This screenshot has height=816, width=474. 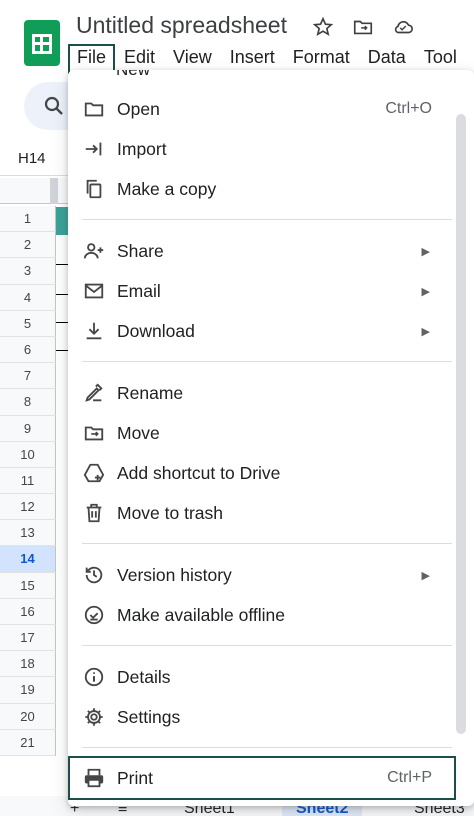 I want to click on menu-item-label: Move, so click(x=138, y=432).